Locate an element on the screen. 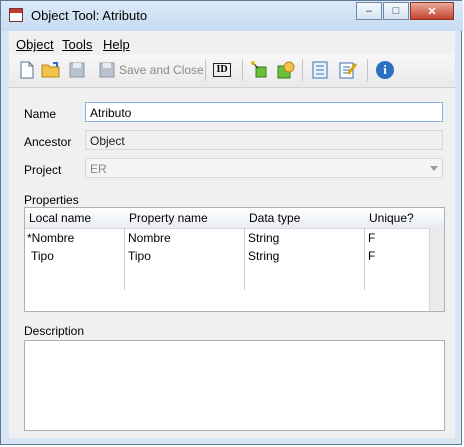 The width and height of the screenshot is (464, 447). info-button: i is located at coordinates (385, 70).